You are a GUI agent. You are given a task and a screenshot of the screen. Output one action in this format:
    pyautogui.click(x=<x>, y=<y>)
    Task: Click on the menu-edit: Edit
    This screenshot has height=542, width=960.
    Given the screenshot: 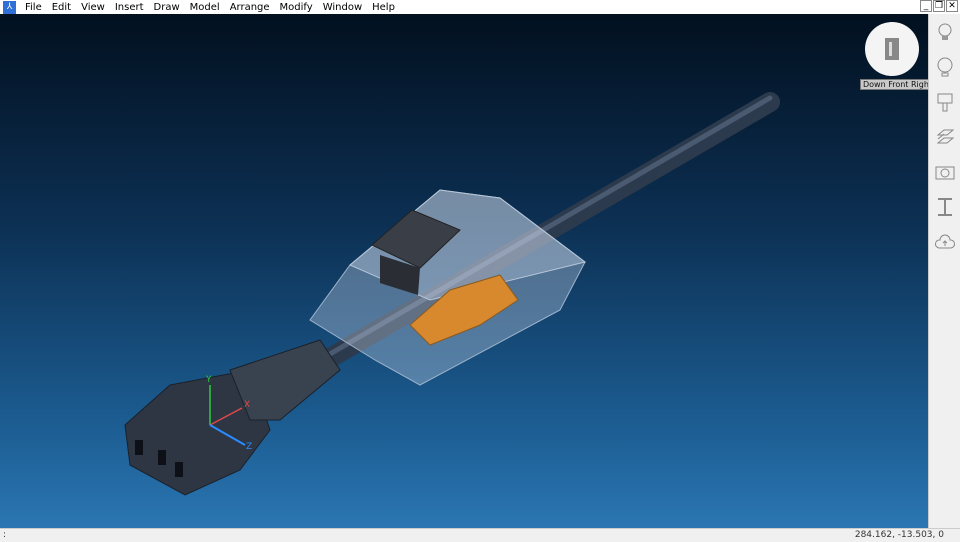 What is the action you would take?
    pyautogui.click(x=61, y=7)
    